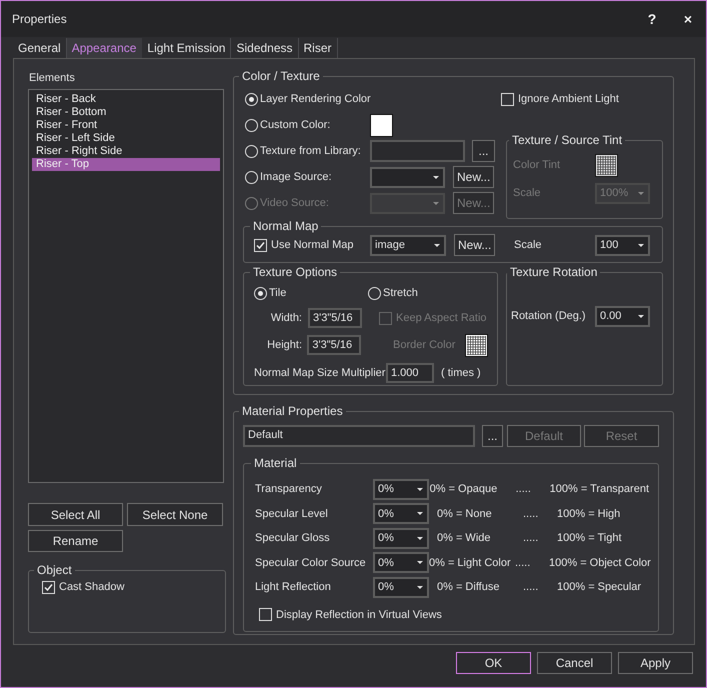 This screenshot has width=707, height=688. Describe the element at coordinates (652, 19) in the screenshot. I see `help-button: ?` at that location.